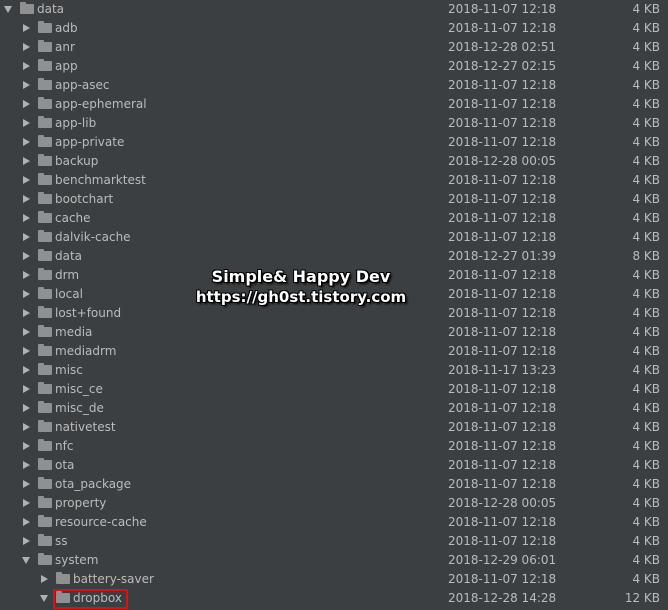  Describe the element at coordinates (334, 579) in the screenshot. I see `tree-row: battery-saver 2018-11-07 12:18 4 KB` at that location.